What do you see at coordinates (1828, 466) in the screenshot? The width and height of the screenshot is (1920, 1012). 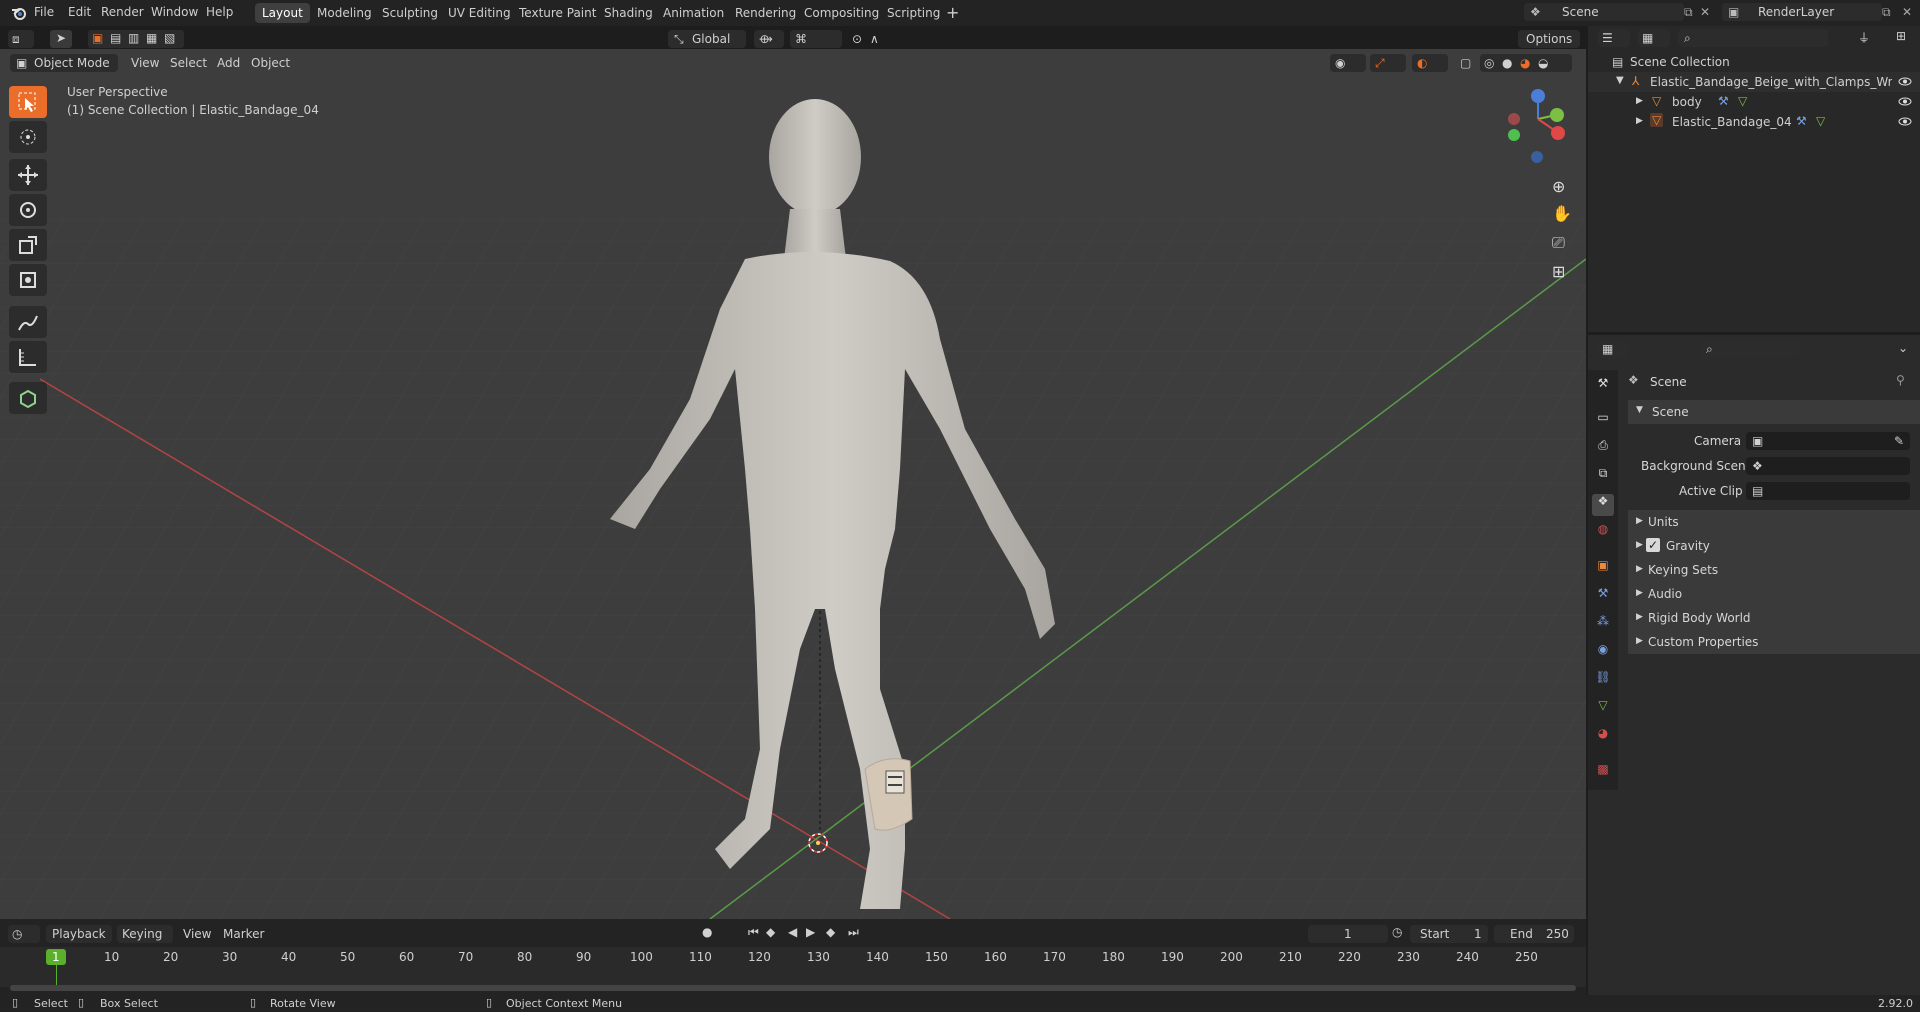 I see `background-scene-field: ❖` at bounding box center [1828, 466].